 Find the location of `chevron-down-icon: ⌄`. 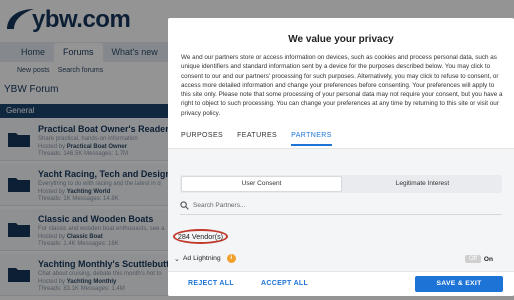

chevron-down-icon: ⌄ is located at coordinates (177, 259).